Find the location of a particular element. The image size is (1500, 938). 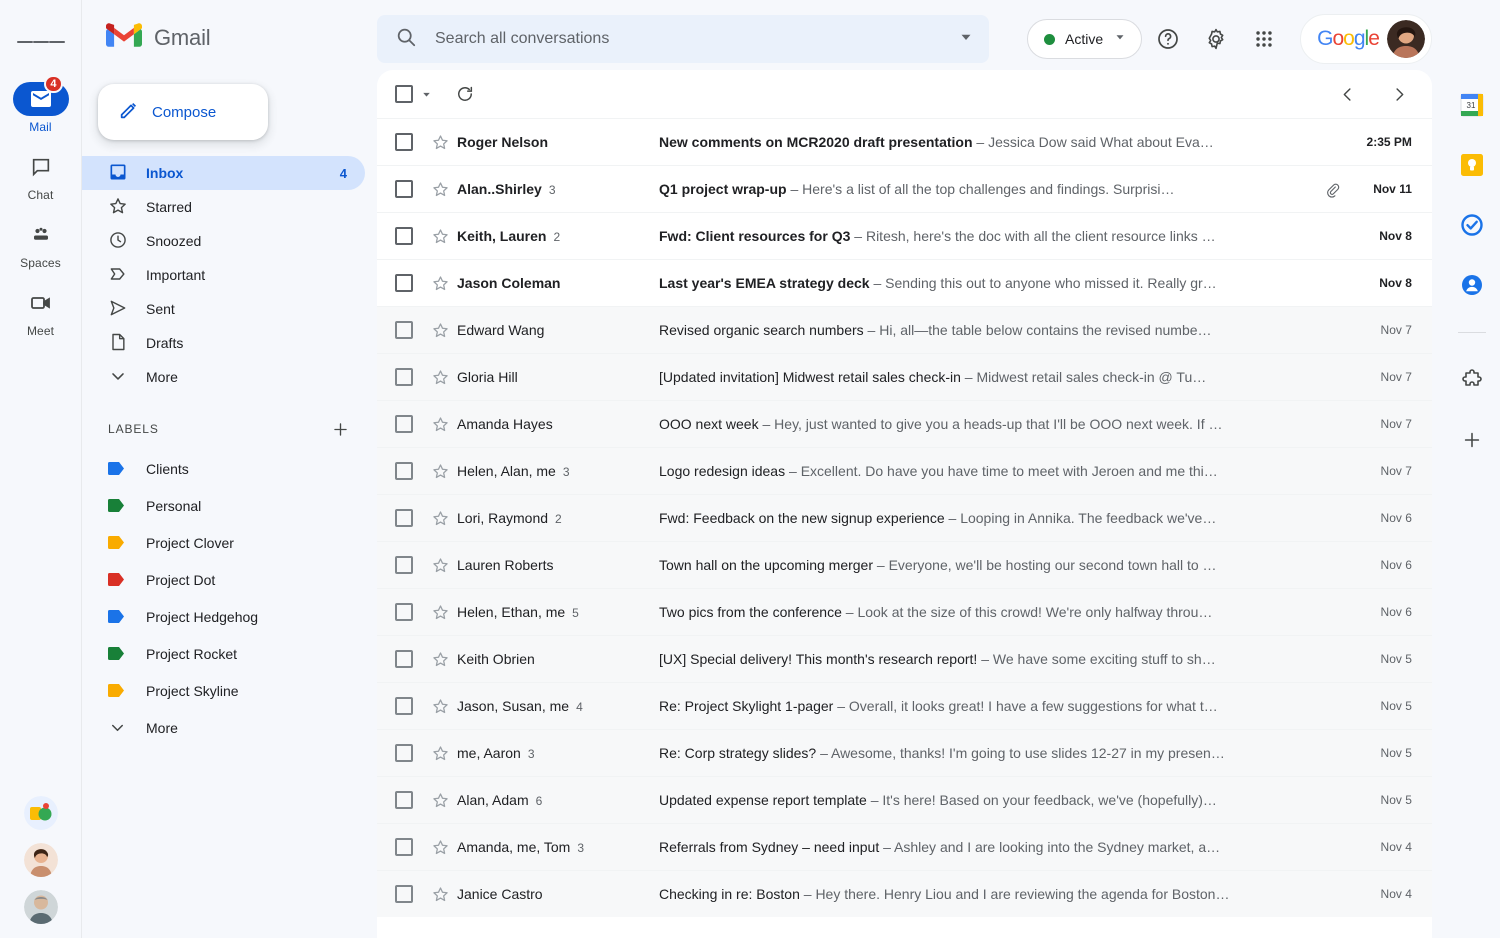

addons-puzzle-icon is located at coordinates (1472, 380).